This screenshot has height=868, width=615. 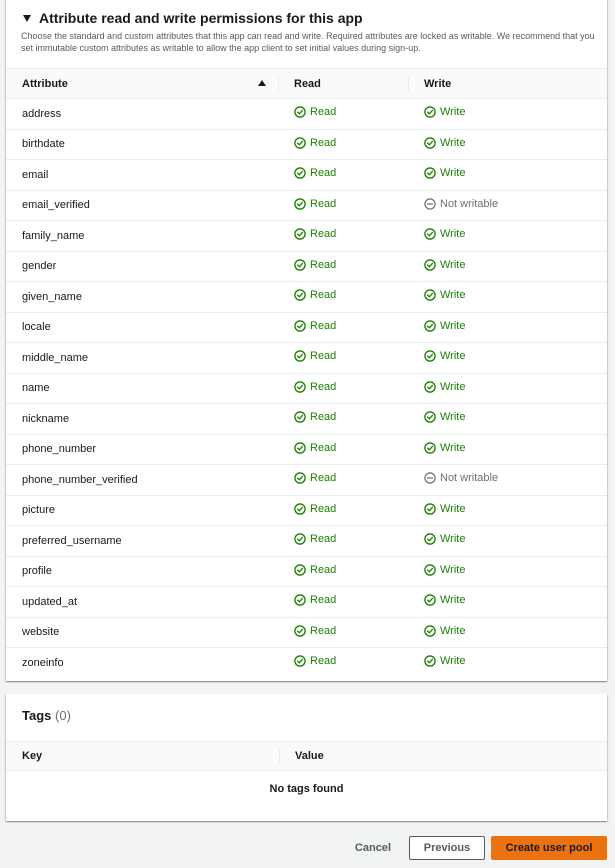 I want to click on column-header-write: Write, so click(x=507, y=83).